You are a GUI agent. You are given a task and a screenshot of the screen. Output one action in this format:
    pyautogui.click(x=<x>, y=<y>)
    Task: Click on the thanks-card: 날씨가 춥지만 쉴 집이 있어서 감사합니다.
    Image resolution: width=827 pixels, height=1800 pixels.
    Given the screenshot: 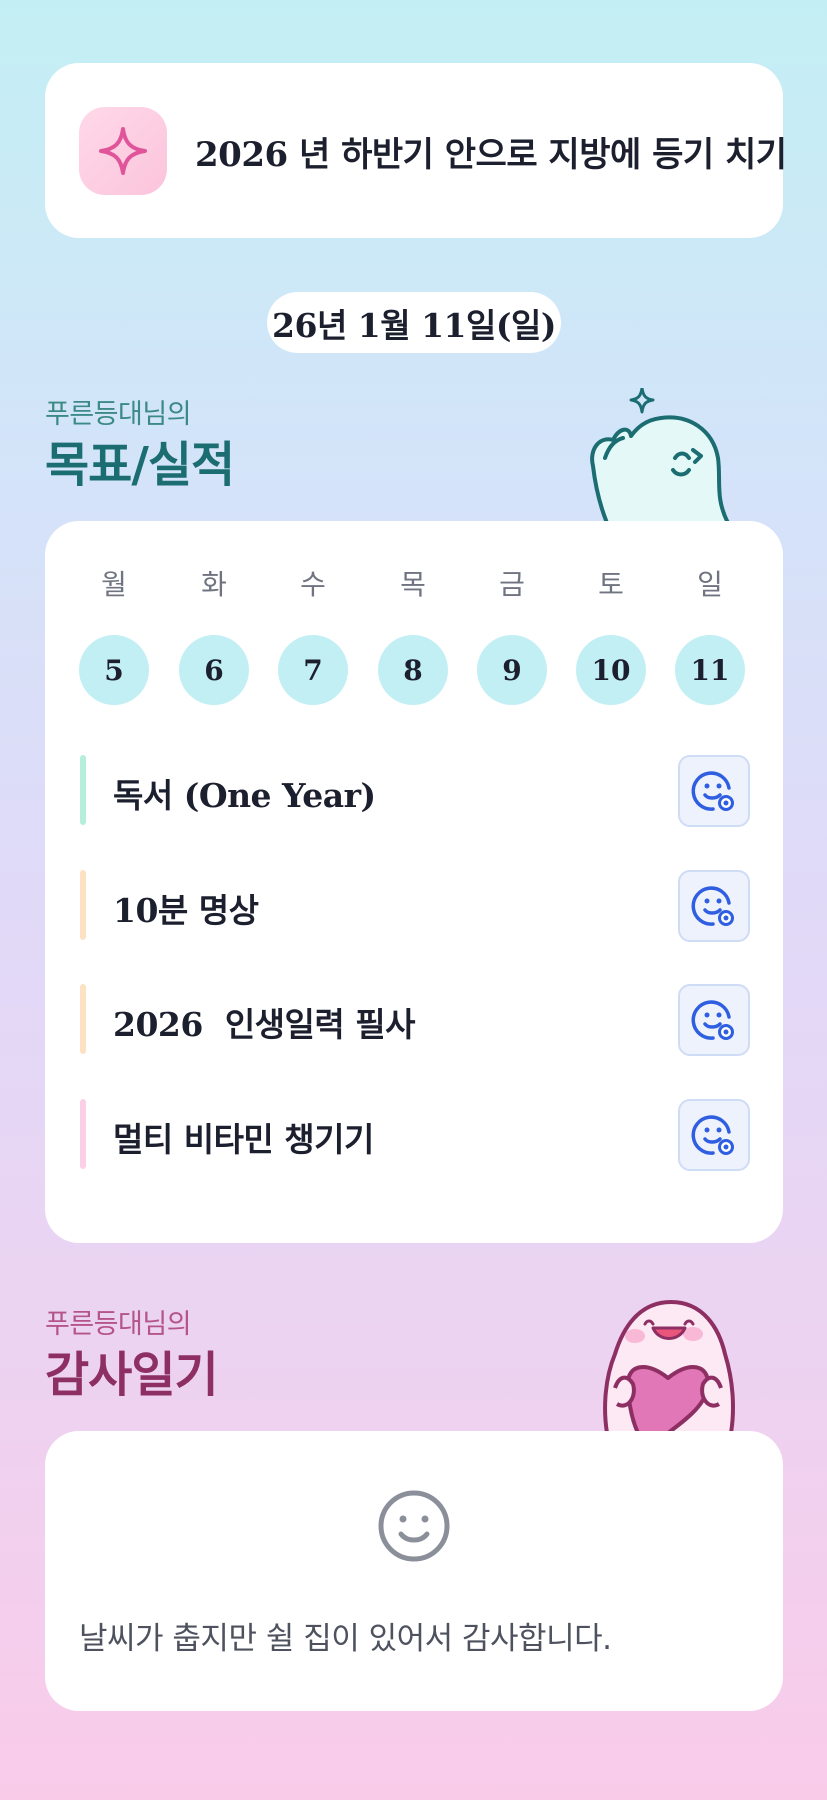 What is the action you would take?
    pyautogui.click(x=414, y=1571)
    